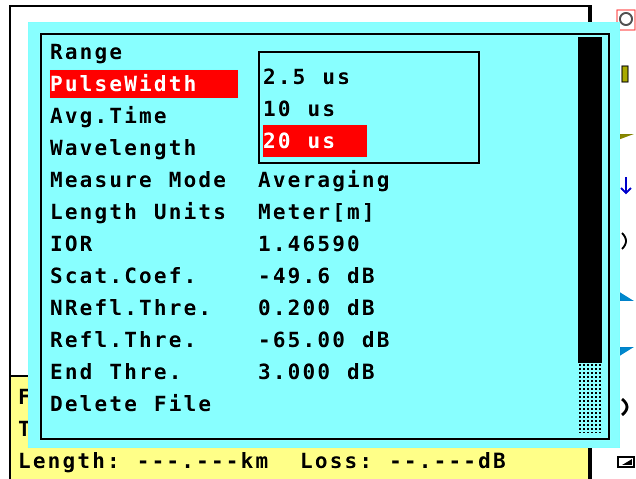  I want to click on menu-item: PulseWidth, so click(144, 84).